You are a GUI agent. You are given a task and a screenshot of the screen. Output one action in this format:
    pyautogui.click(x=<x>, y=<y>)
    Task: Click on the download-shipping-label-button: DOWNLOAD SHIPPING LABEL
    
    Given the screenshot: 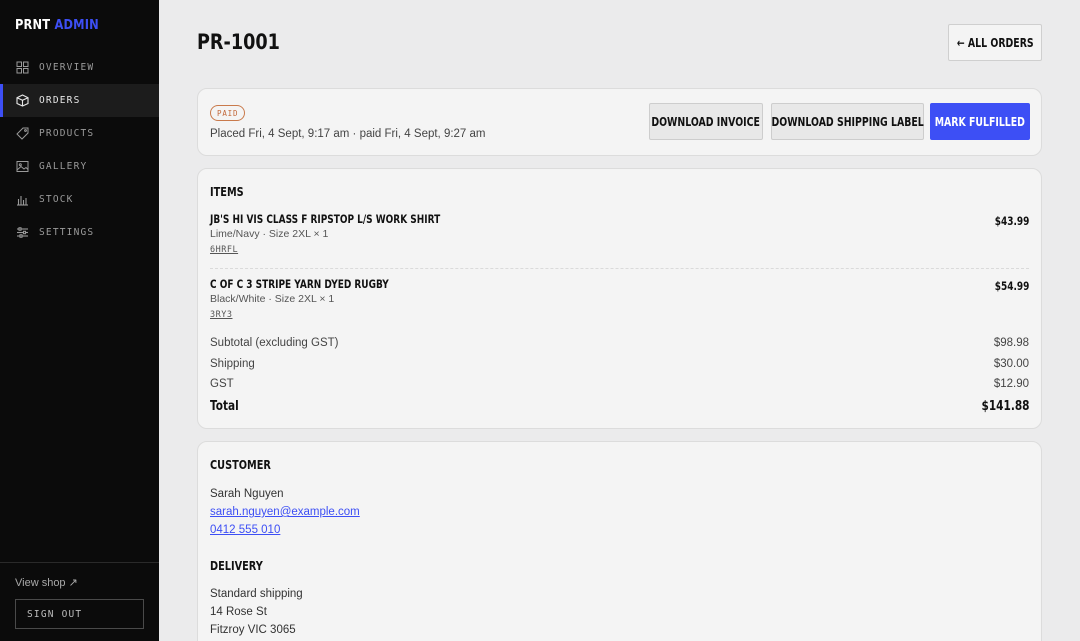 What is the action you would take?
    pyautogui.click(x=847, y=121)
    